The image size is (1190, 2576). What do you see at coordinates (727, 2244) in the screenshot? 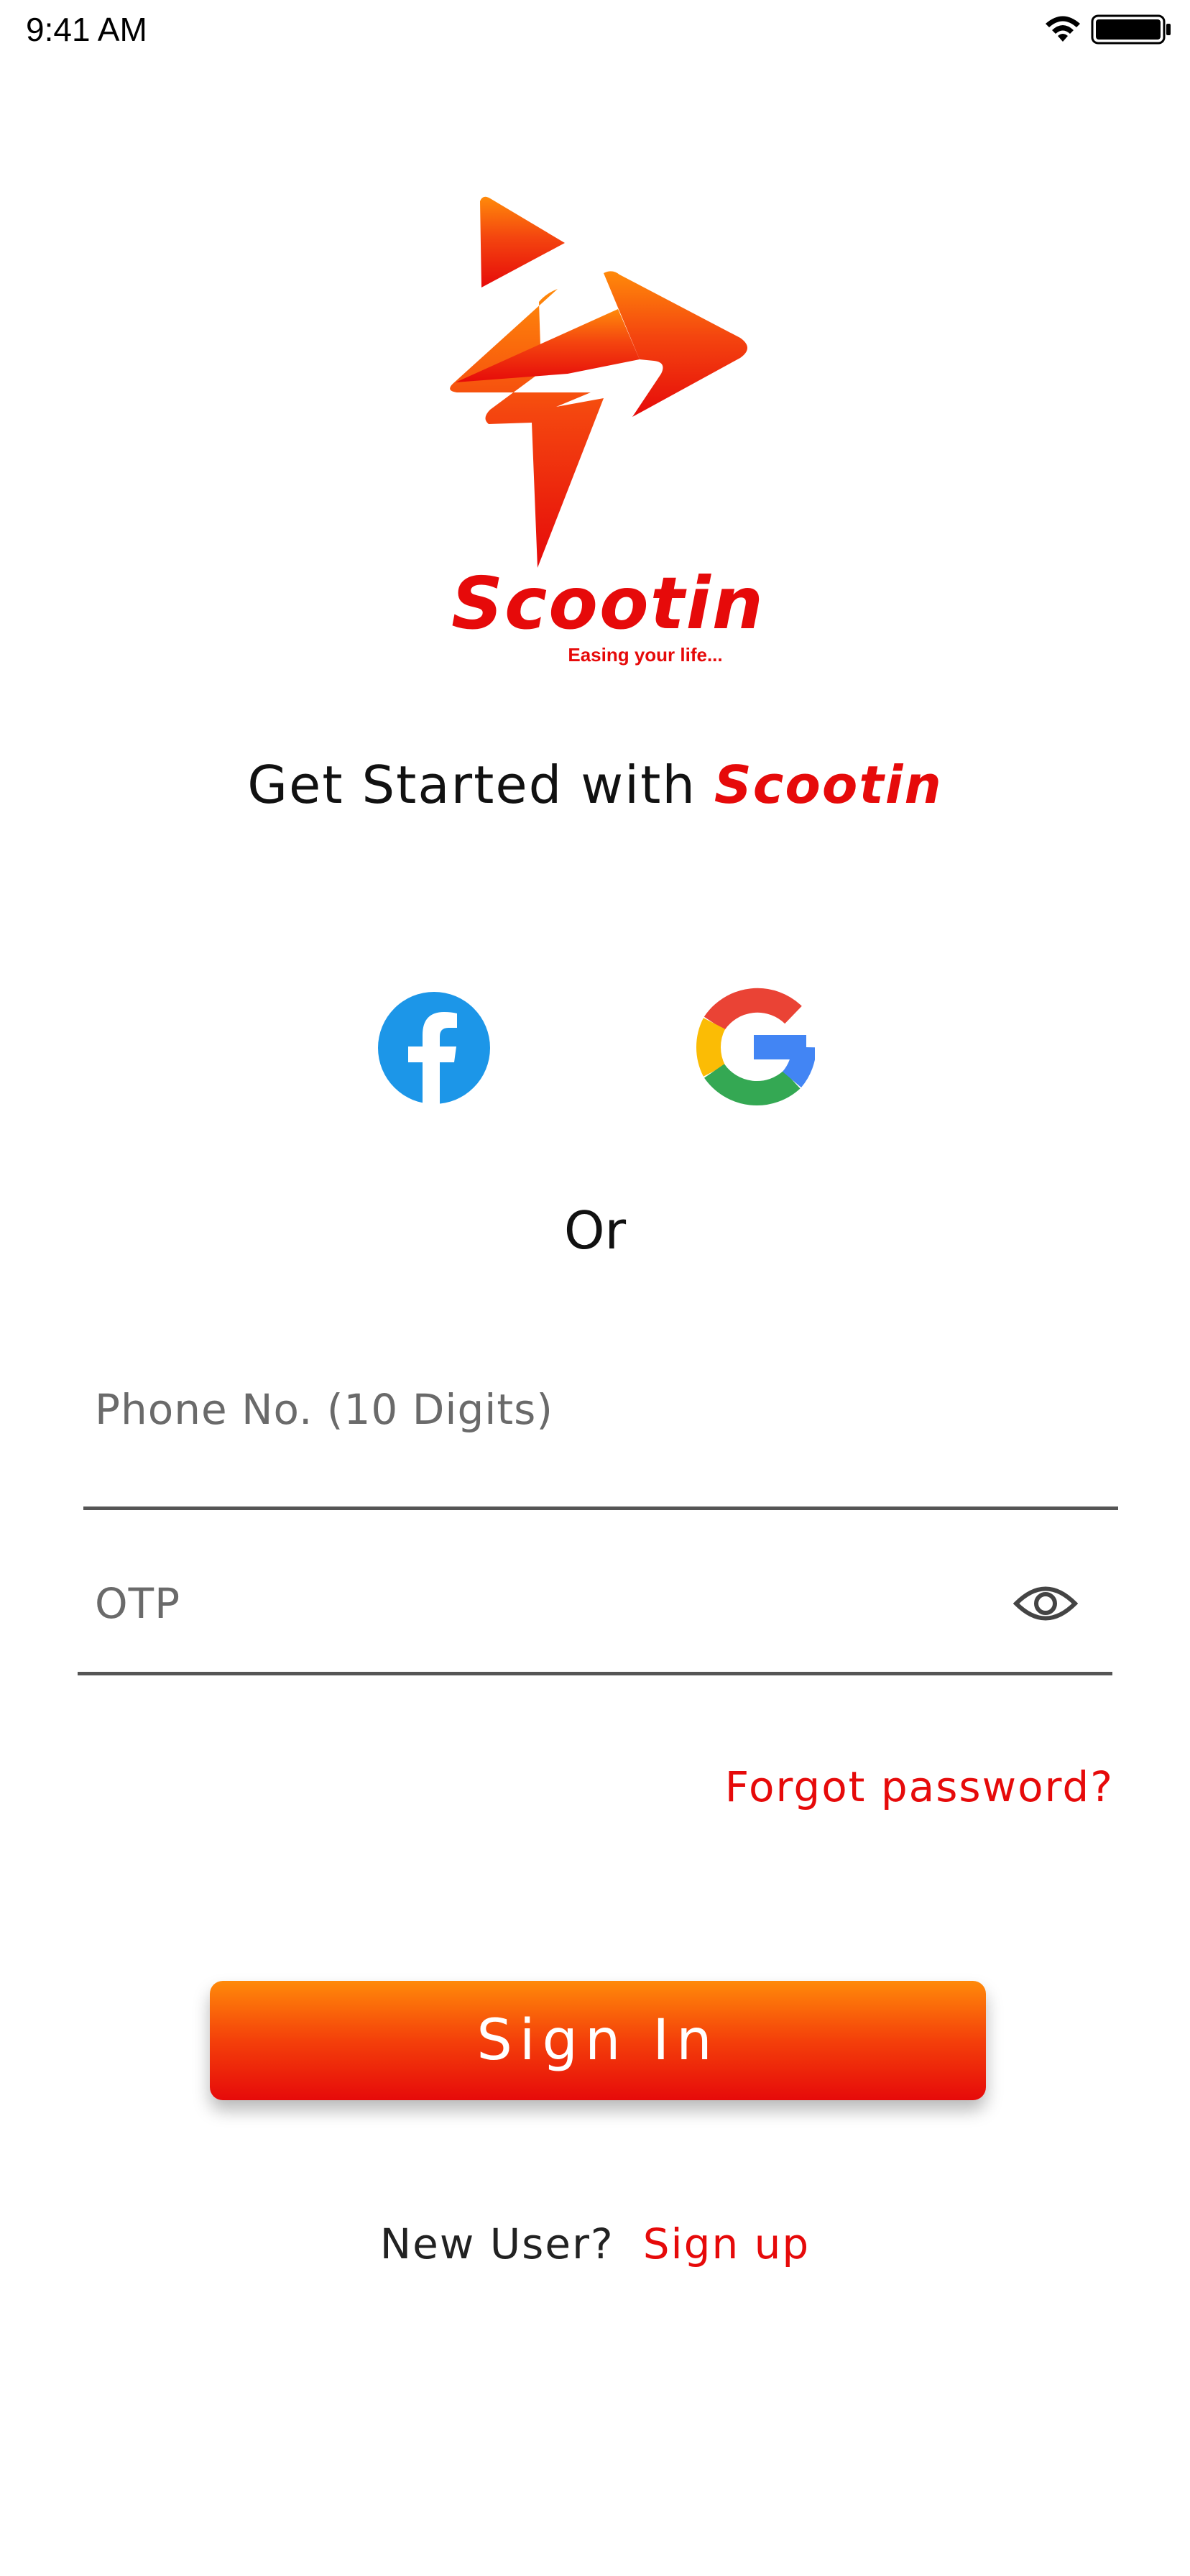
I see `sign-up-link: Sign up` at bounding box center [727, 2244].